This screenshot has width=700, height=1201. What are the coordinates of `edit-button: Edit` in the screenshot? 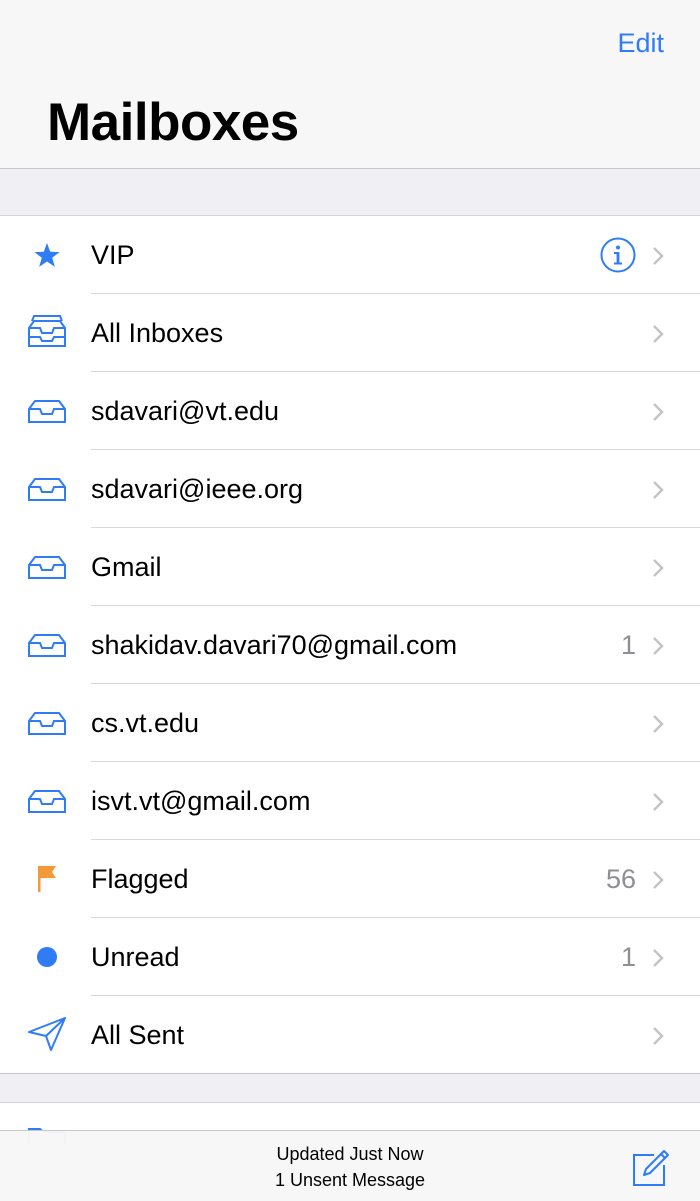 It's located at (640, 43).